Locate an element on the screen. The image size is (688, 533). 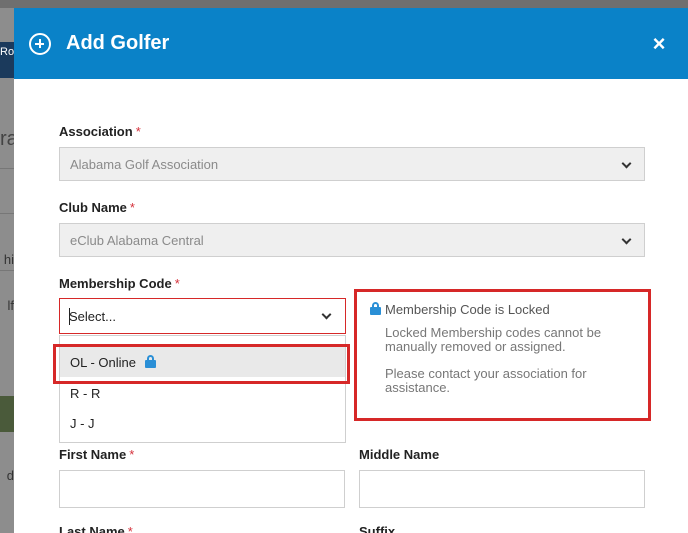
background-left-strip: Ro ra hi lf d is located at coordinates (7, 270).